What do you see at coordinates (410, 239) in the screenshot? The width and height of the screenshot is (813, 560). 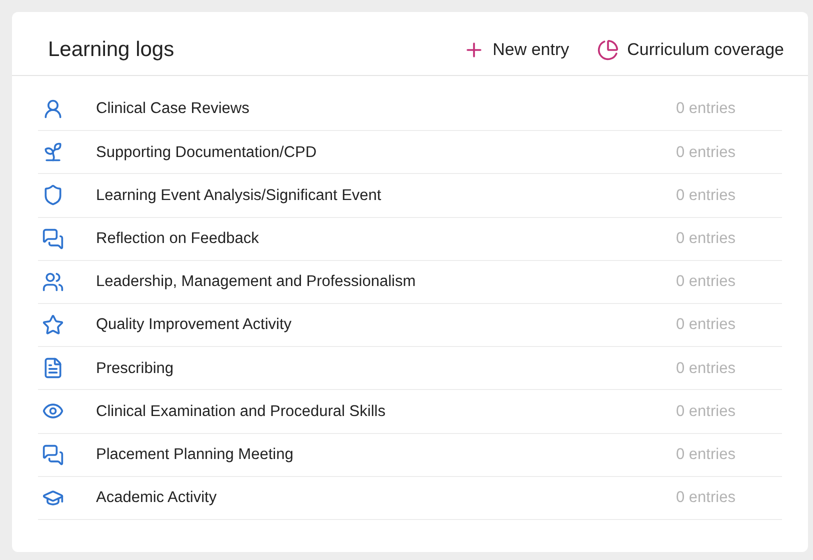 I see `log-row: Reflection on Feedback 0 entries` at bounding box center [410, 239].